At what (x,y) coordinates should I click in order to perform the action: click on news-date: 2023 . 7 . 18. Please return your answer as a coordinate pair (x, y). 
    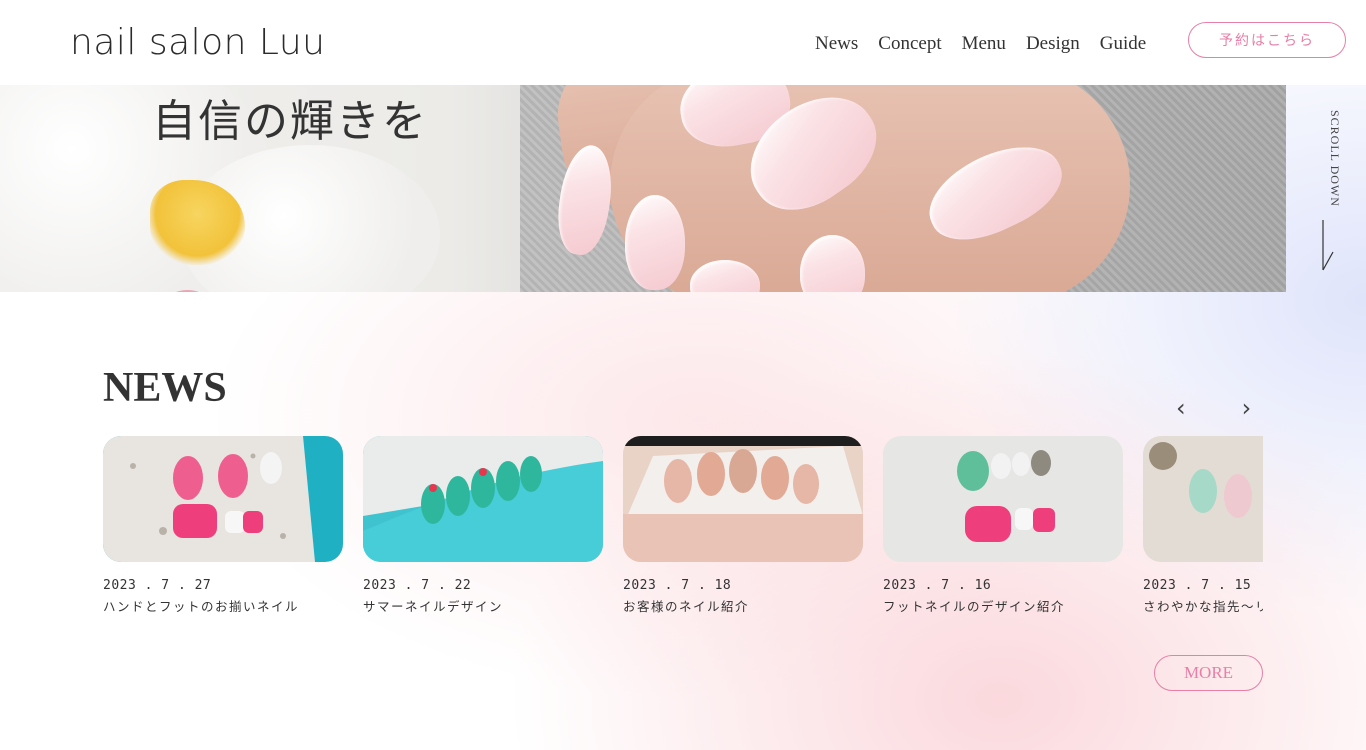
    Looking at the image, I should click on (677, 585).